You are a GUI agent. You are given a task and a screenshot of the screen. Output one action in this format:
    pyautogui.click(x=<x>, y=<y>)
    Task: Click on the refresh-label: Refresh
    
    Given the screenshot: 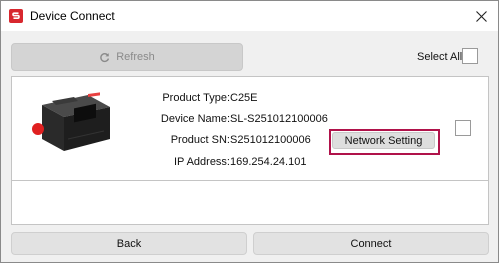 What is the action you would take?
    pyautogui.click(x=135, y=57)
    